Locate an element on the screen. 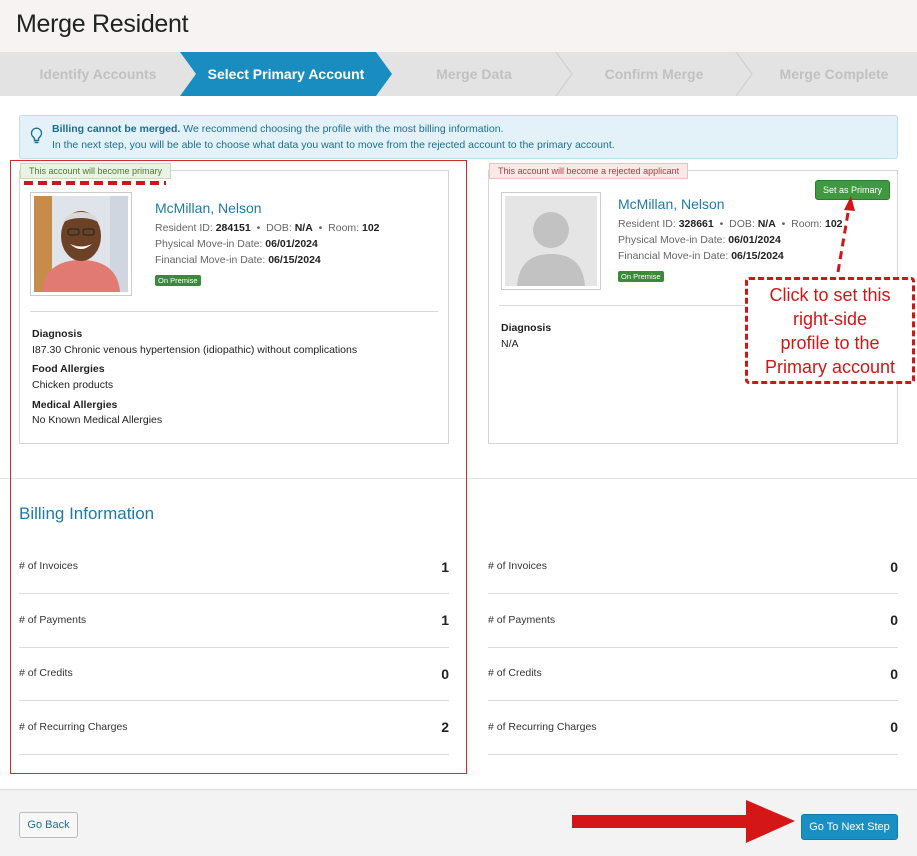  step-confirm-merge: Confirm Merge is located at coordinates (654, 74).